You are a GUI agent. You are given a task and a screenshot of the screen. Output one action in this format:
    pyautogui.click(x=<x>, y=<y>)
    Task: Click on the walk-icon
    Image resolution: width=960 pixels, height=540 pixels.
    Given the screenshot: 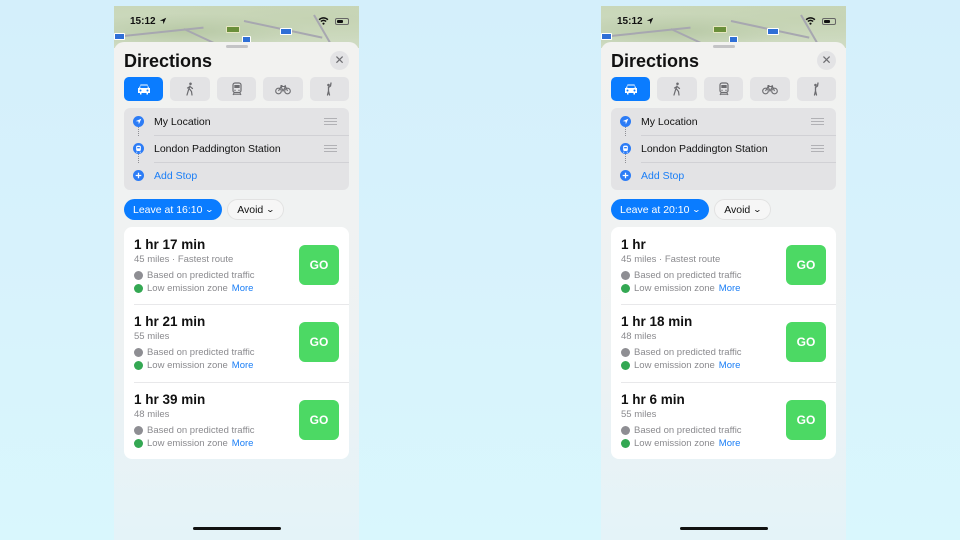 What is the action you would take?
    pyautogui.click(x=190, y=89)
    